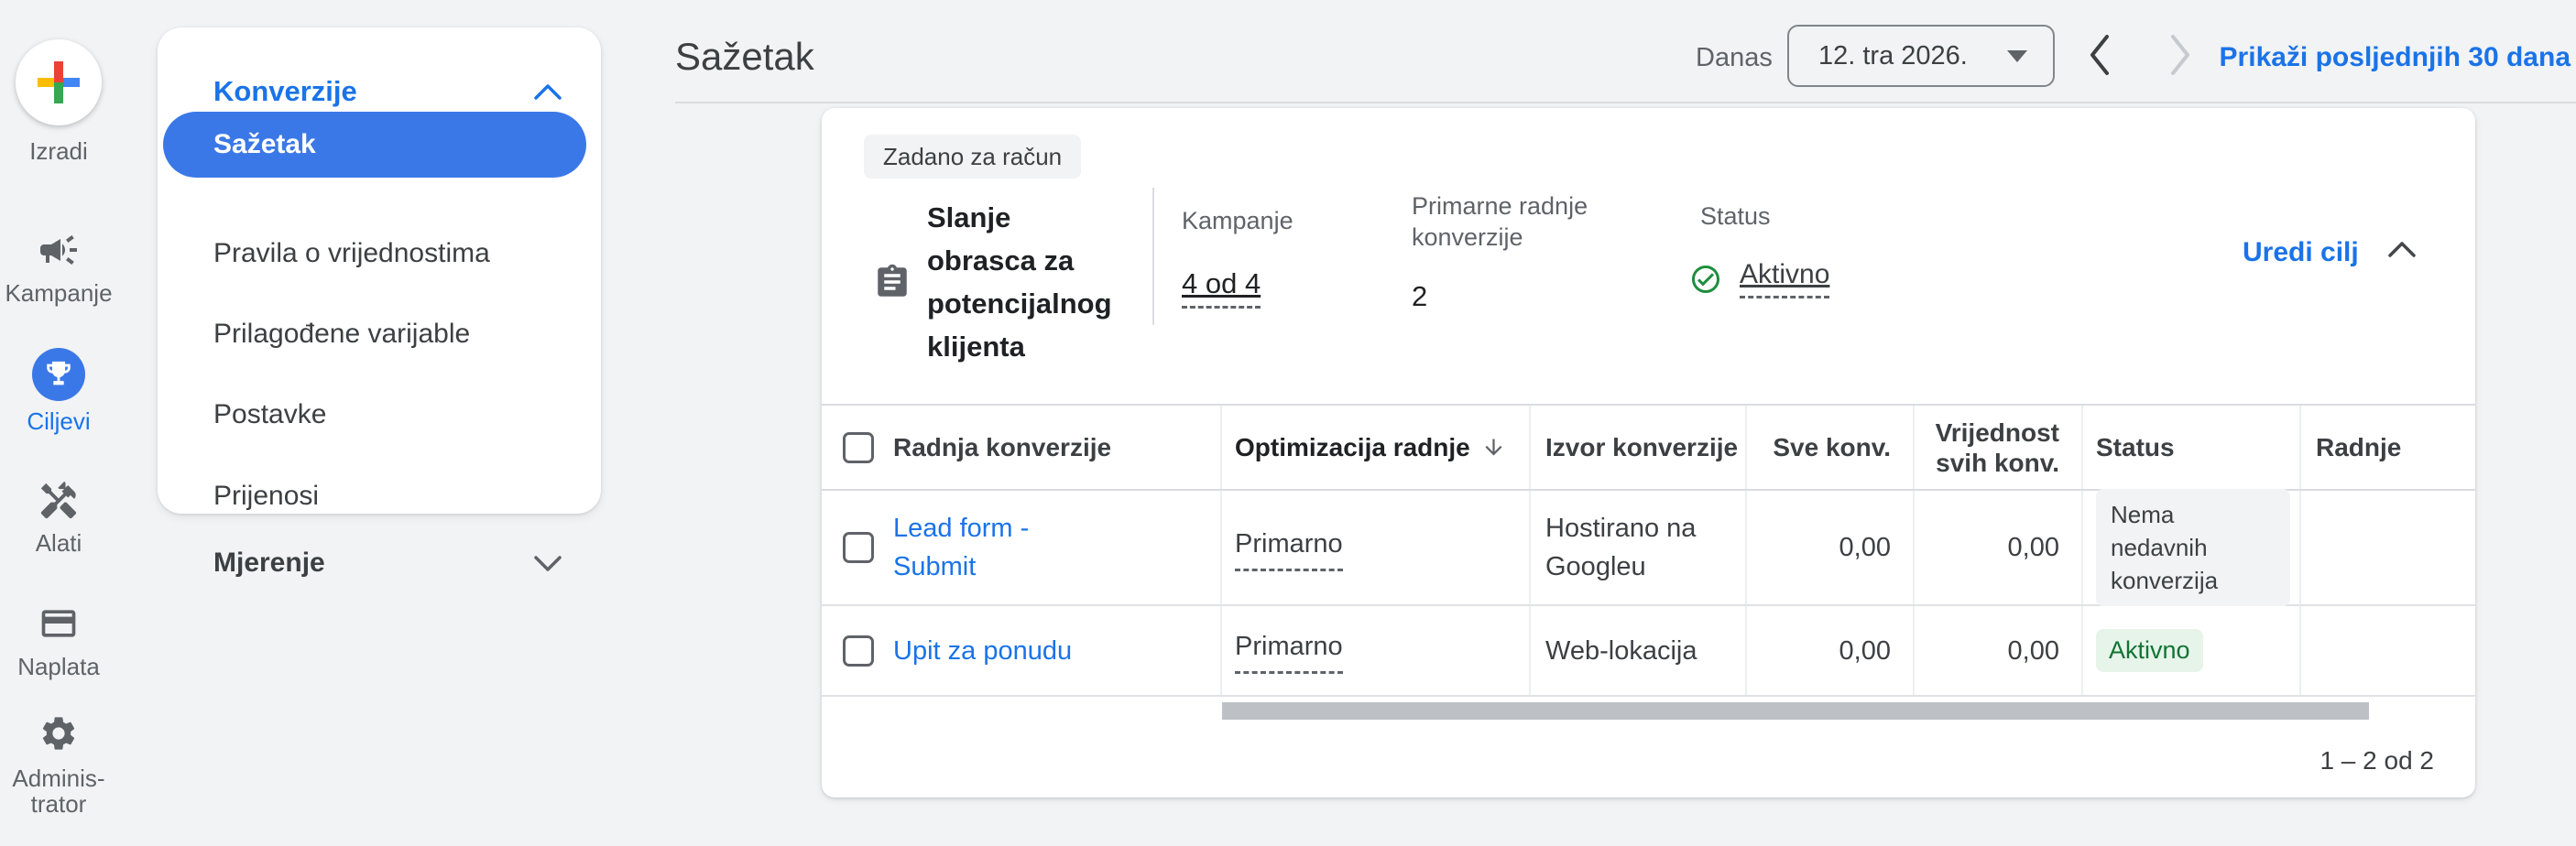 The image size is (2576, 846). What do you see at coordinates (1999, 448) in the screenshot?
I see `column-header-vrijednost-svih-konv: Vrijednost svih konv.` at bounding box center [1999, 448].